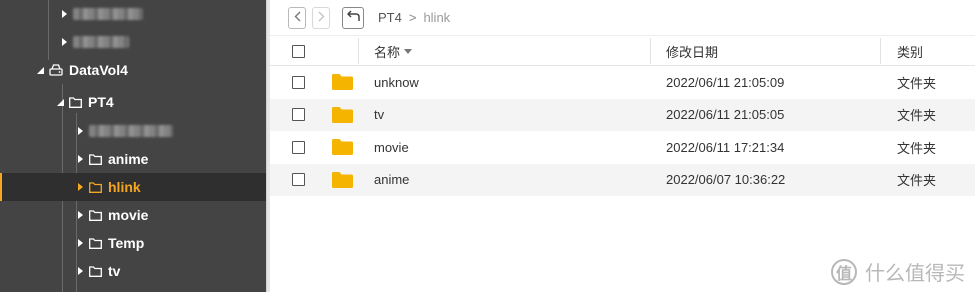  Describe the element at coordinates (379, 115) in the screenshot. I see `file-name: tv` at that location.